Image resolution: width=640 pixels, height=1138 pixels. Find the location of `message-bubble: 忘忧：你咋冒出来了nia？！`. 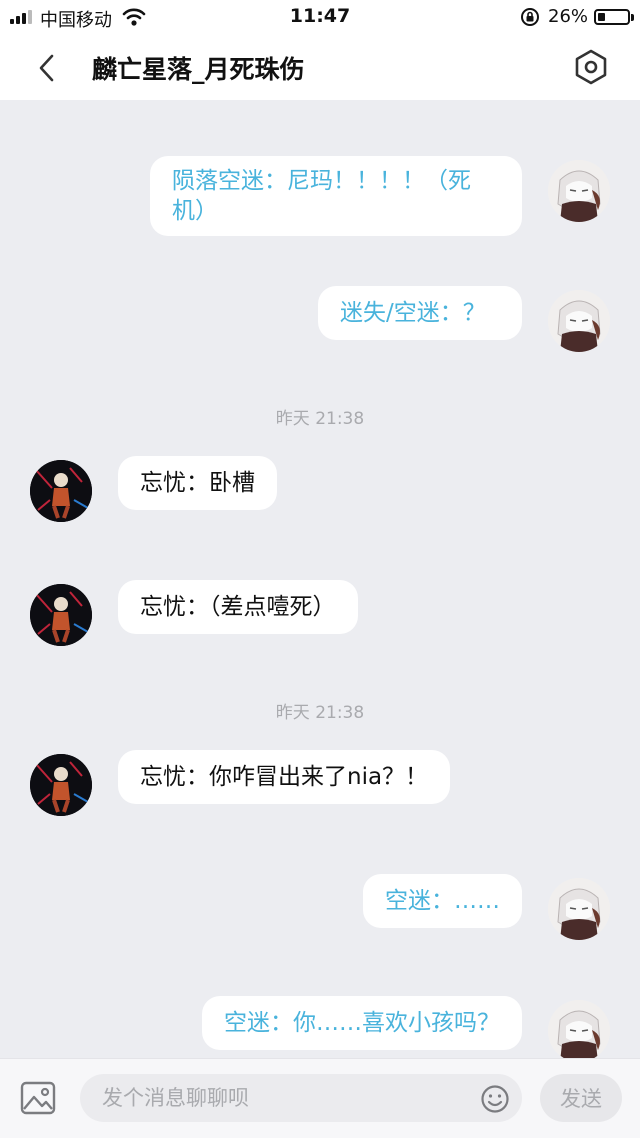

message-bubble: 忘忧：你咋冒出来了nia？！ is located at coordinates (284, 777).